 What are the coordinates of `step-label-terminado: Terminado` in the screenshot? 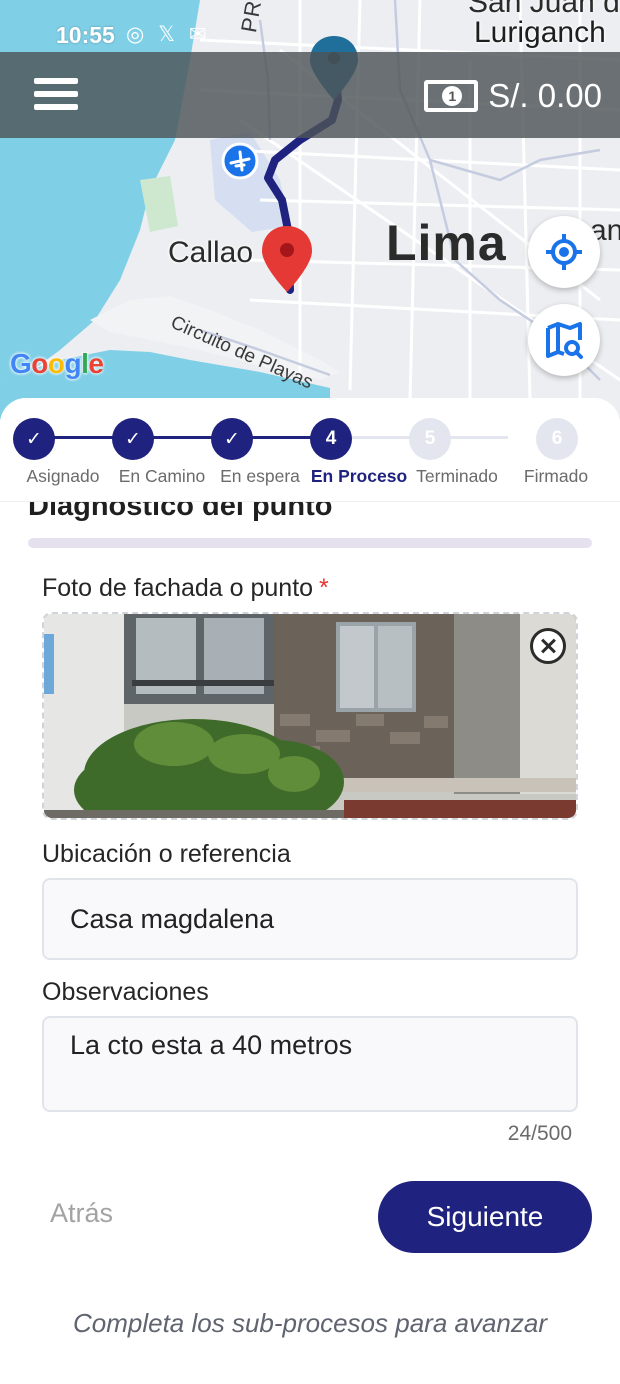 It's located at (457, 476).